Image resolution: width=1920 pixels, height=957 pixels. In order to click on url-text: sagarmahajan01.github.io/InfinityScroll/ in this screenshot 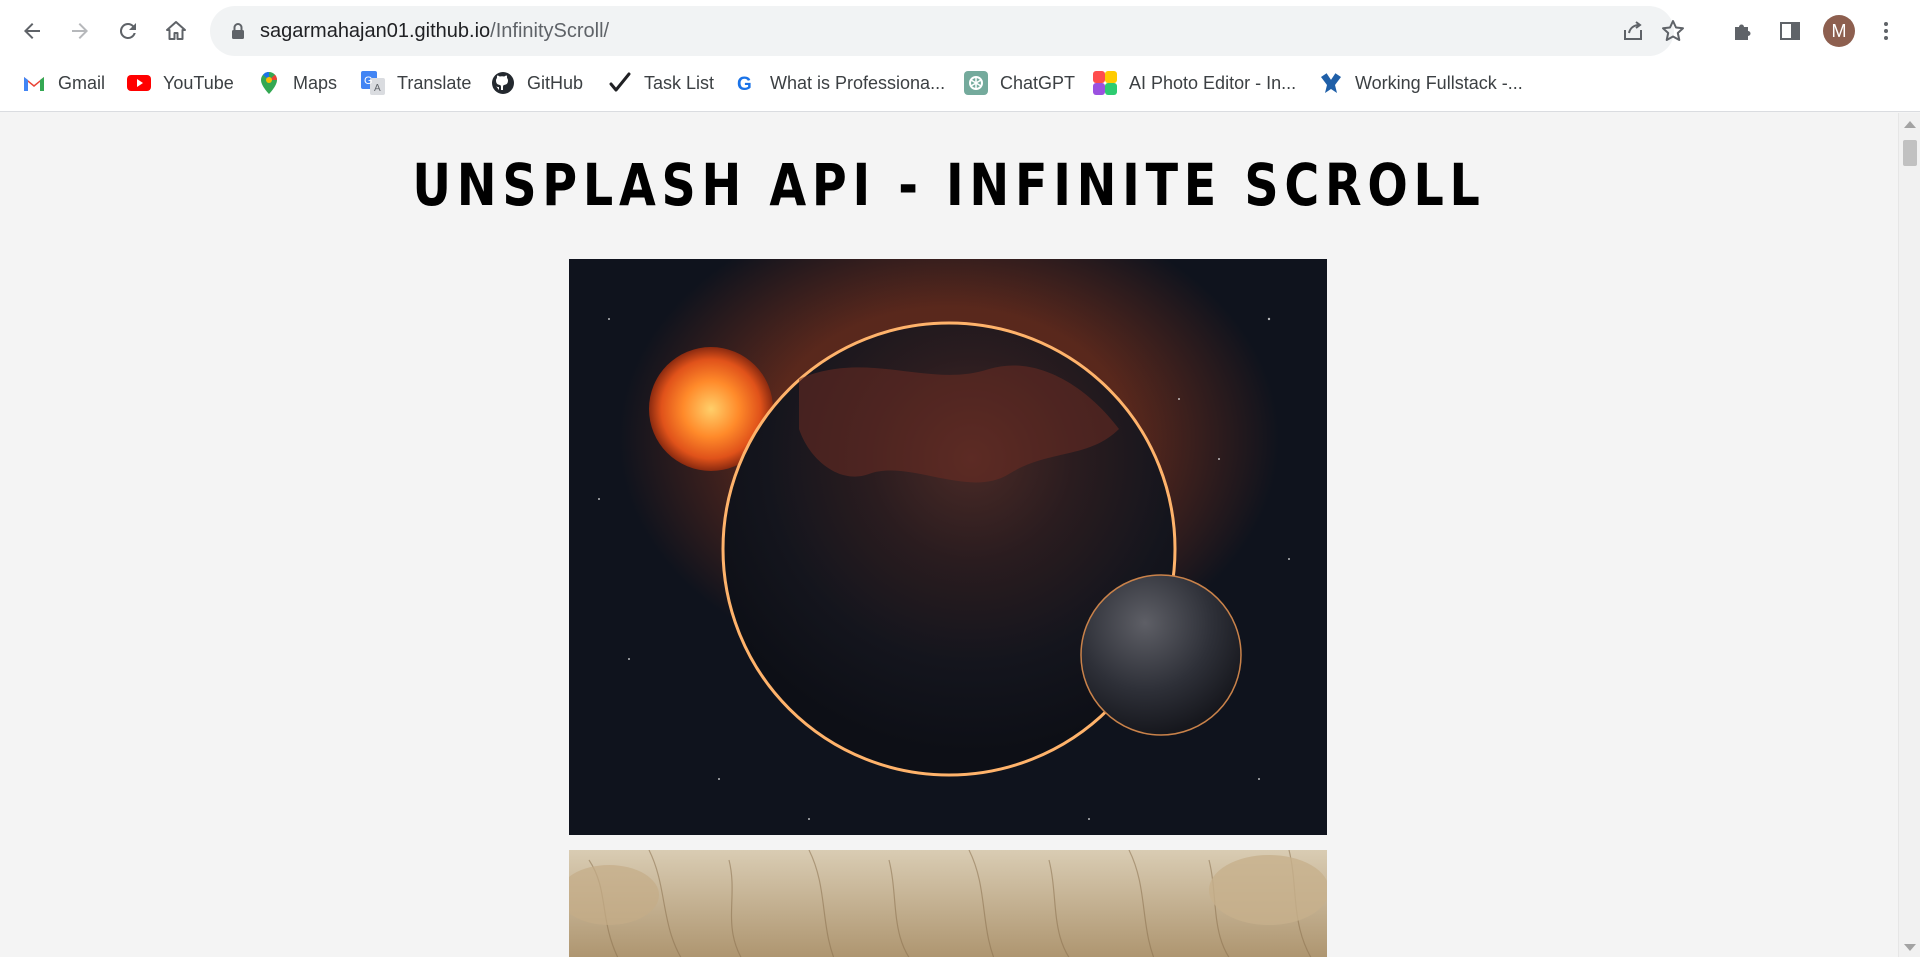, I will do `click(434, 31)`.